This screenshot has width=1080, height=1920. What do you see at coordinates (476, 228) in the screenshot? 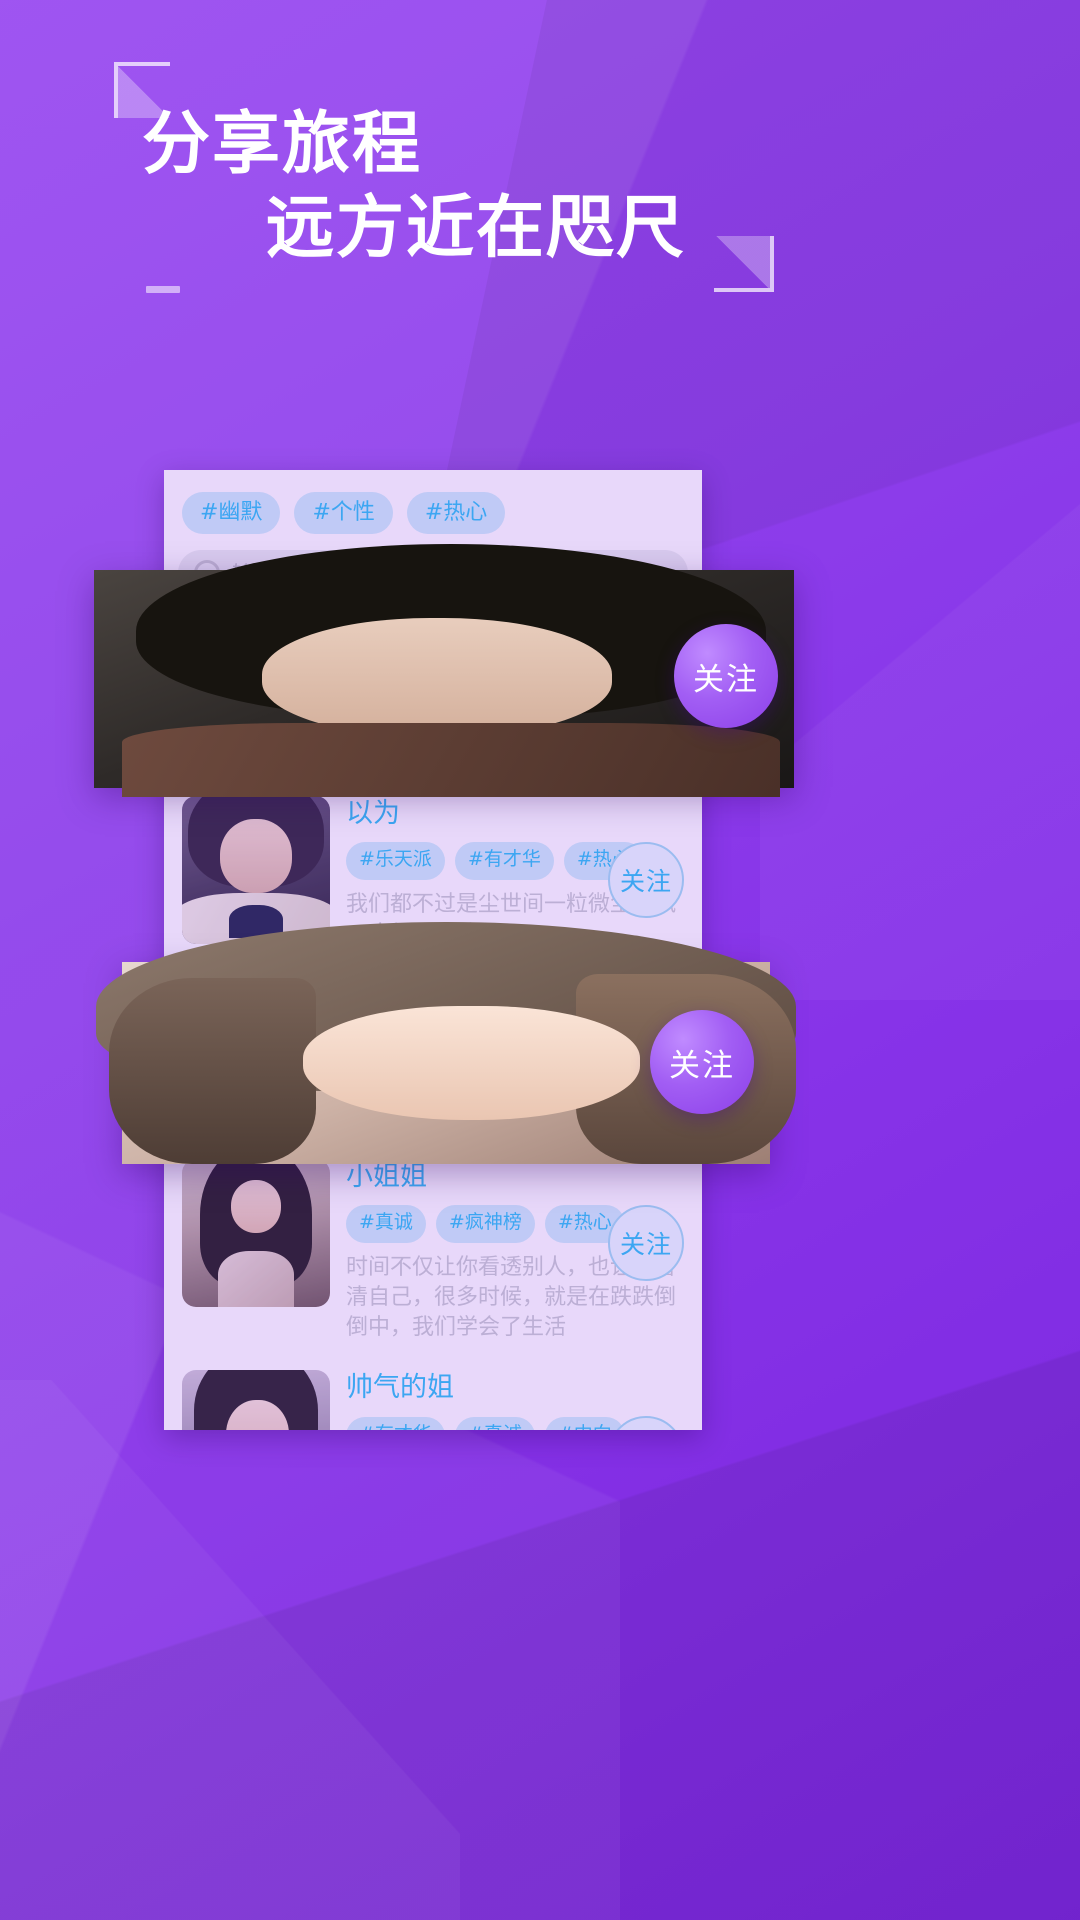
I see `headline-line-2: 远方近在咫尺` at bounding box center [476, 228].